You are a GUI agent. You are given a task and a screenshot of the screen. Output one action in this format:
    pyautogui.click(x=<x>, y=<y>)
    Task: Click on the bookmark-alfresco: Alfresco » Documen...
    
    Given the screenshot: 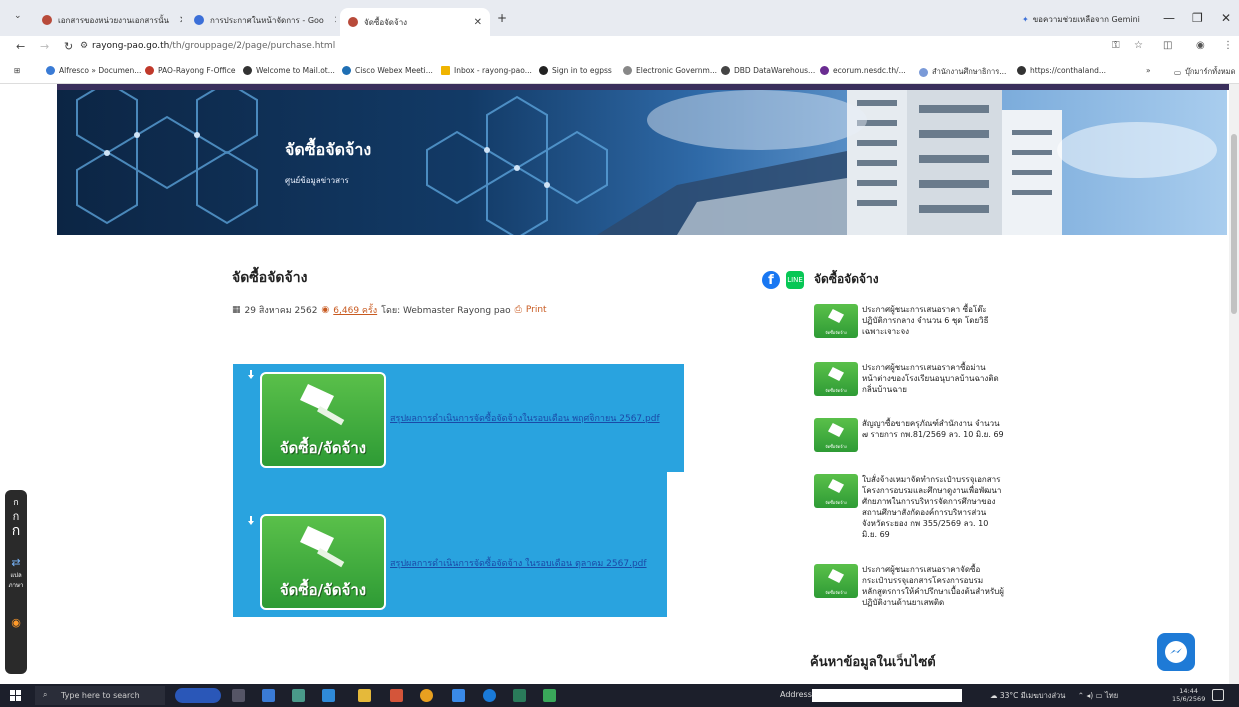 What is the action you would take?
    pyautogui.click(x=93, y=70)
    